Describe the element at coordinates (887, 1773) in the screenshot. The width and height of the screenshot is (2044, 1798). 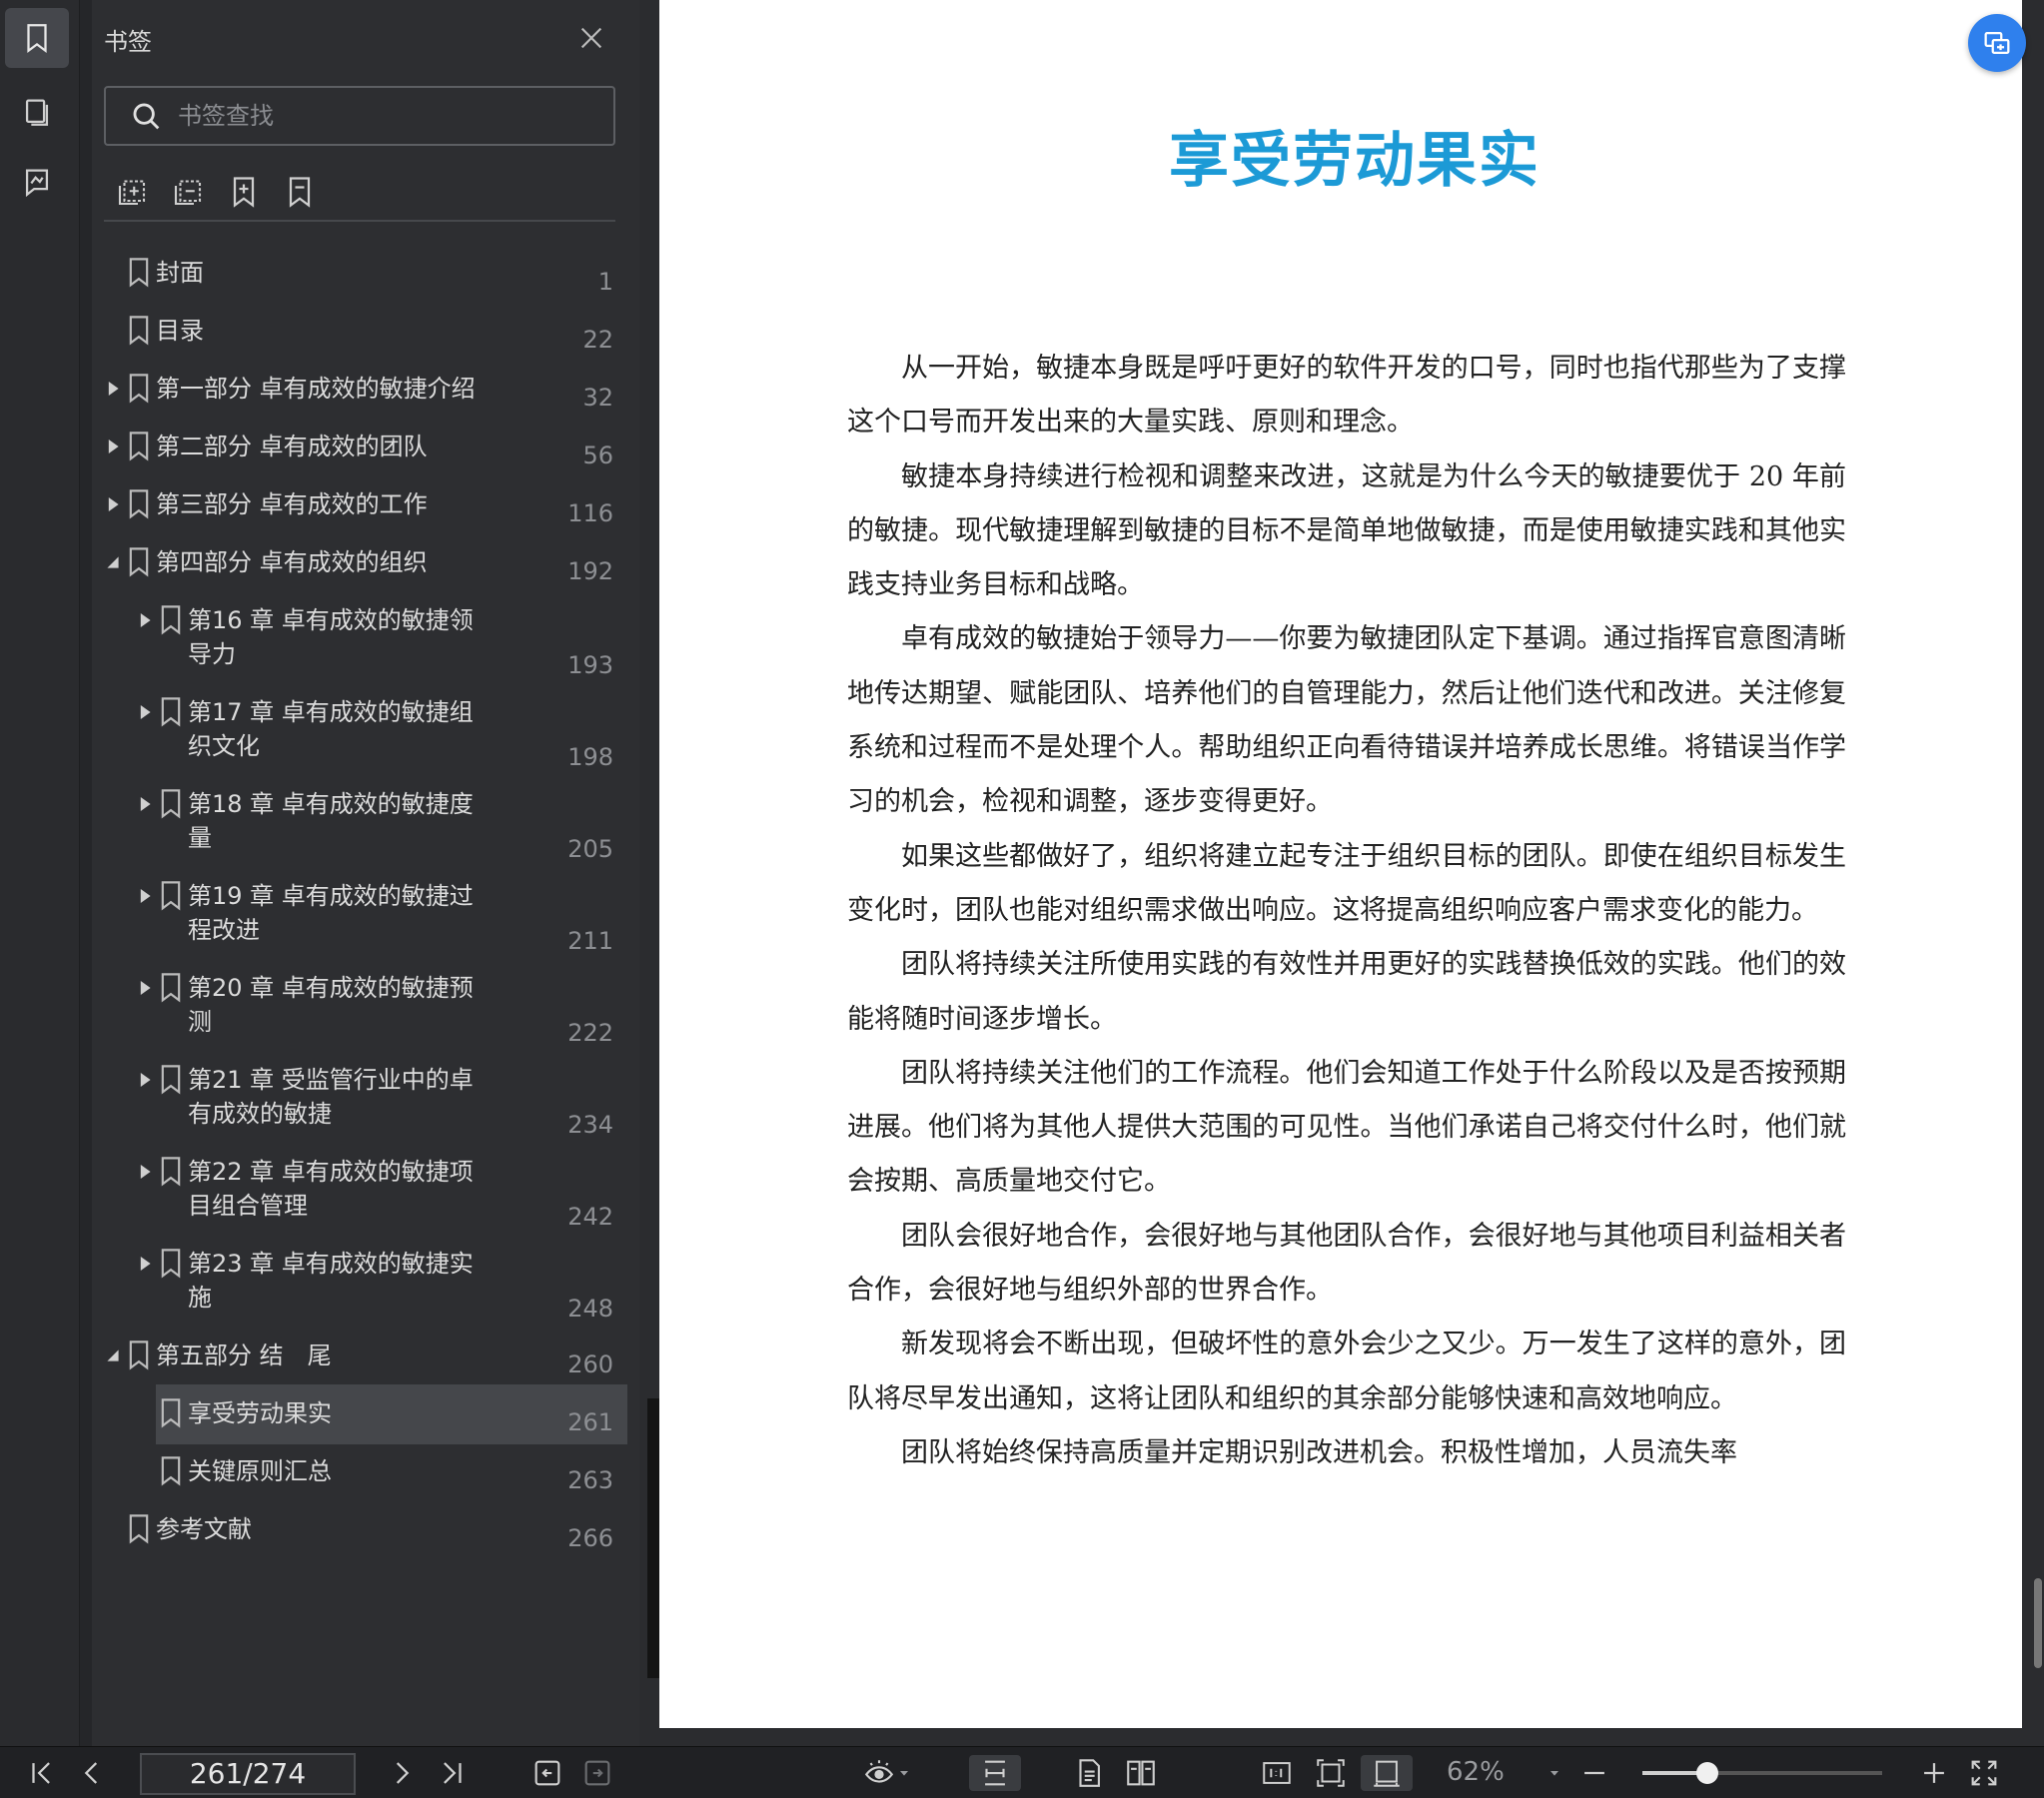
I see `eye-care-mode-button` at that location.